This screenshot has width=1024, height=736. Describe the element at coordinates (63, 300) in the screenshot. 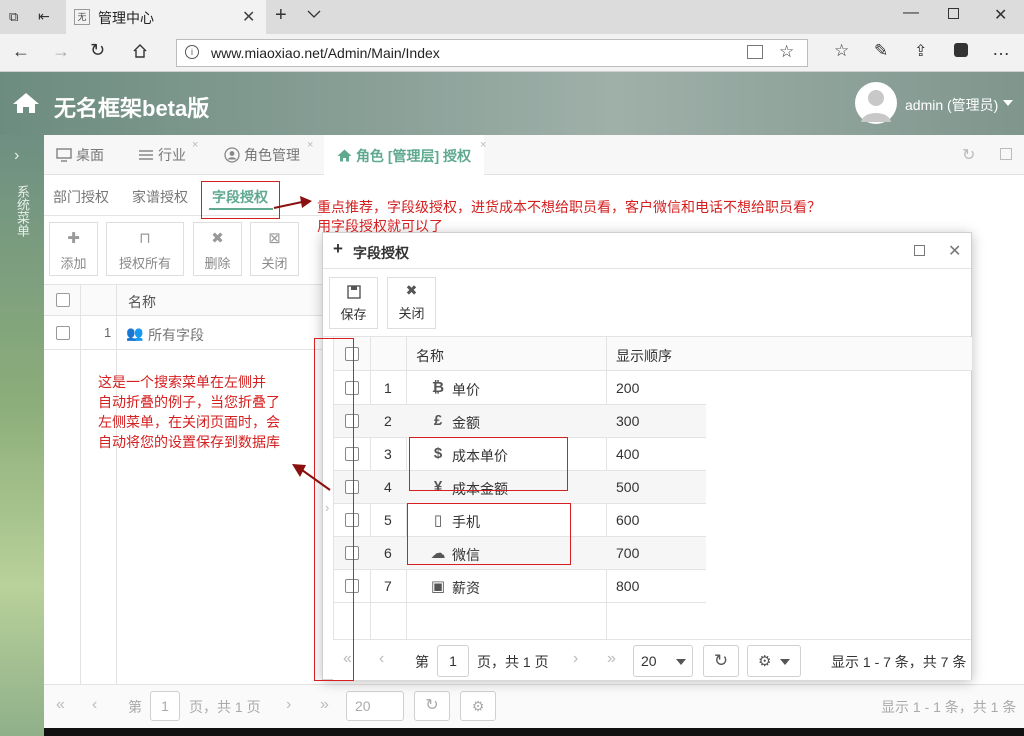

I see `bg-grid-select-all-checkbox` at that location.